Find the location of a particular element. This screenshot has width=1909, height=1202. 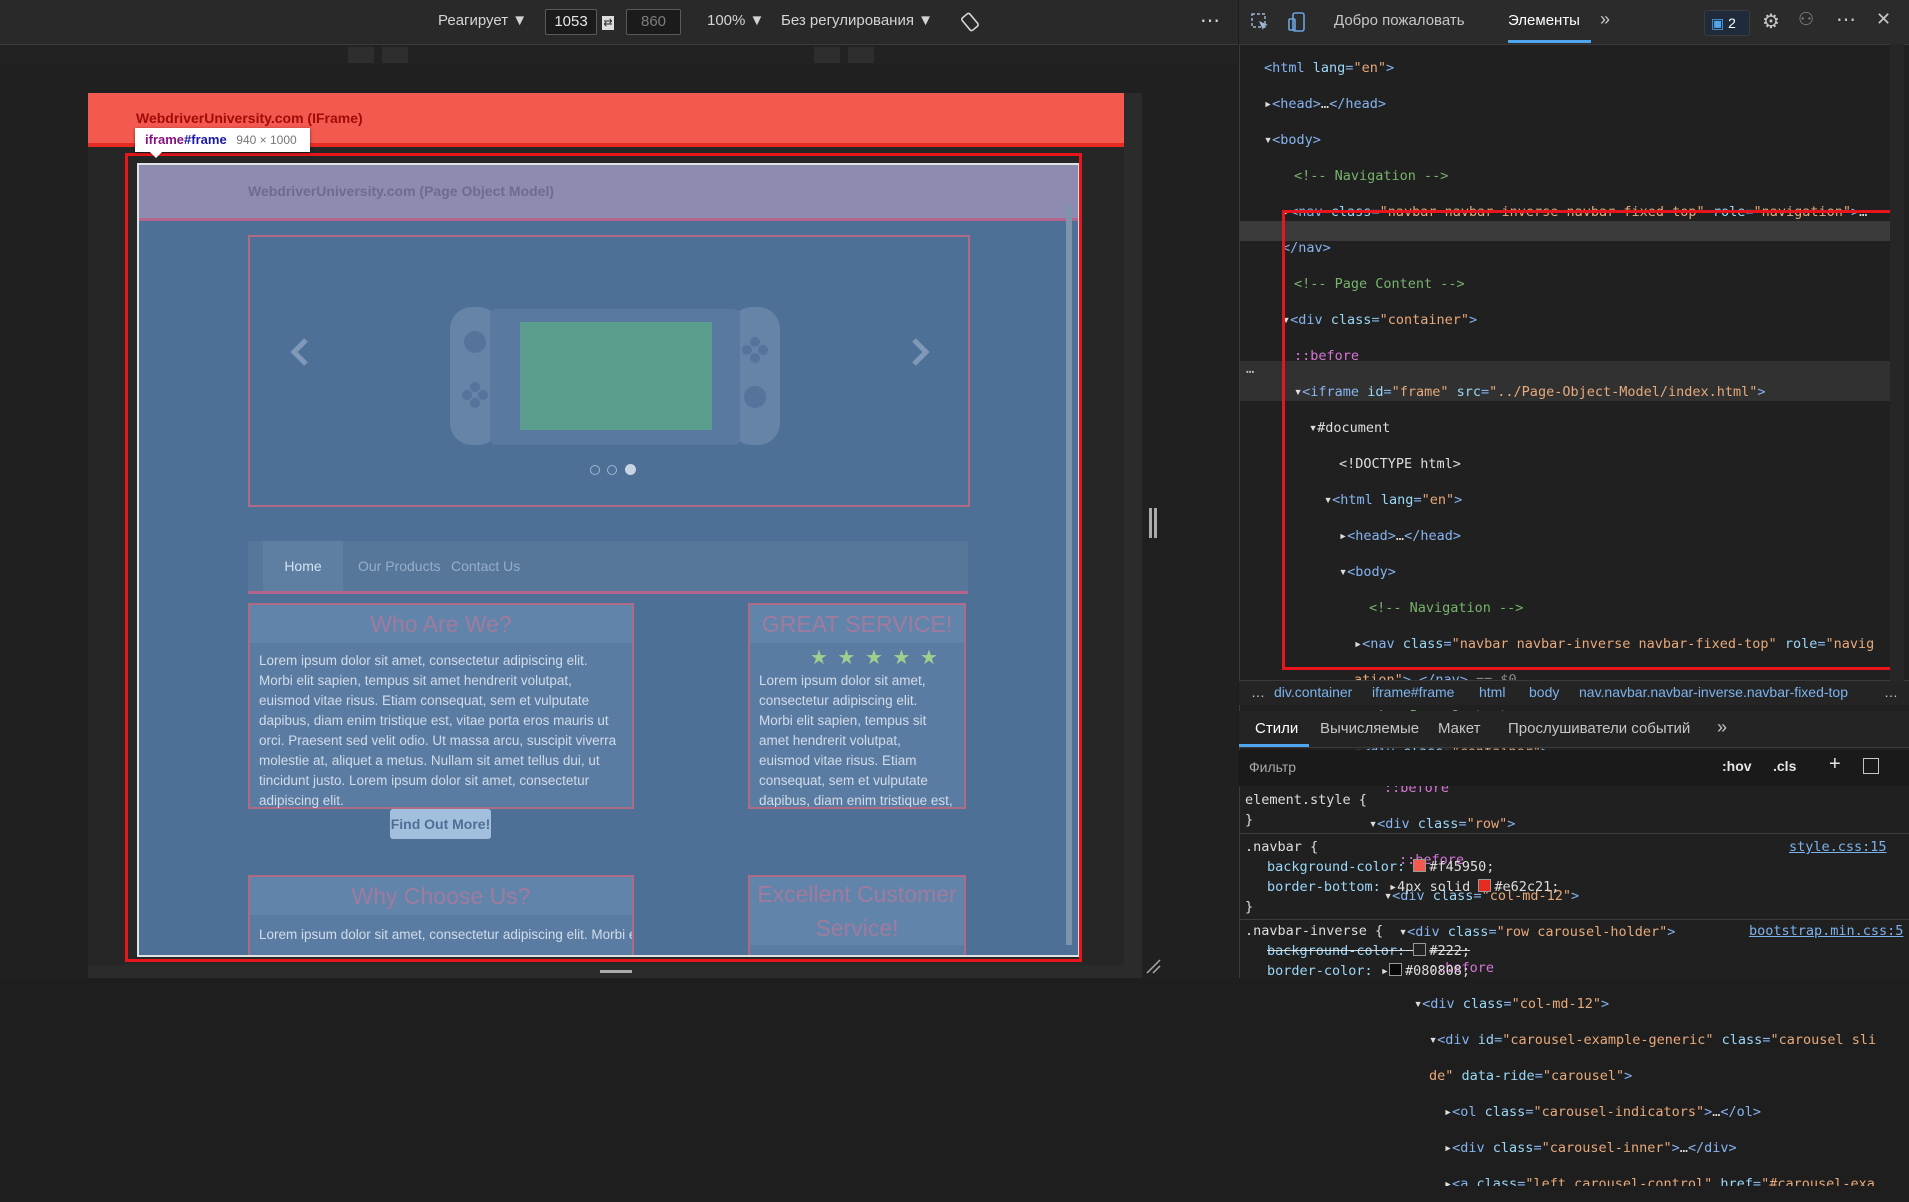

rule-declaration: border-bottom: ▸4px solid #e62c21; is located at coordinates (1402, 887).